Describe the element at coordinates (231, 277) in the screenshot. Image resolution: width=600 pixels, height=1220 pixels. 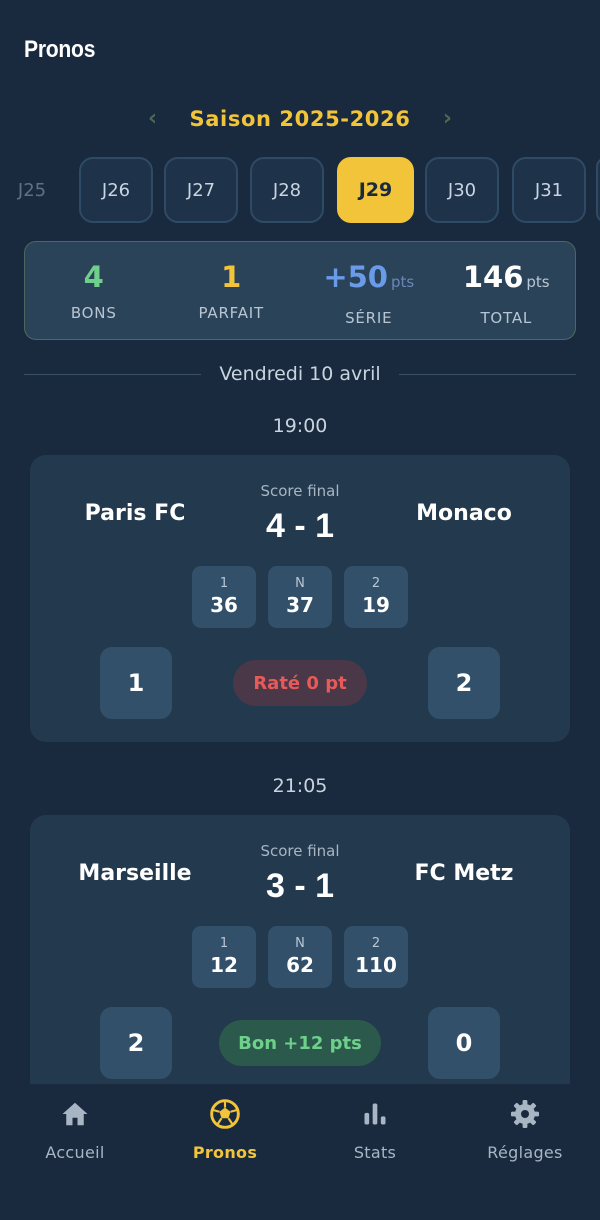
I see `stat-parfait-value: 1` at that location.